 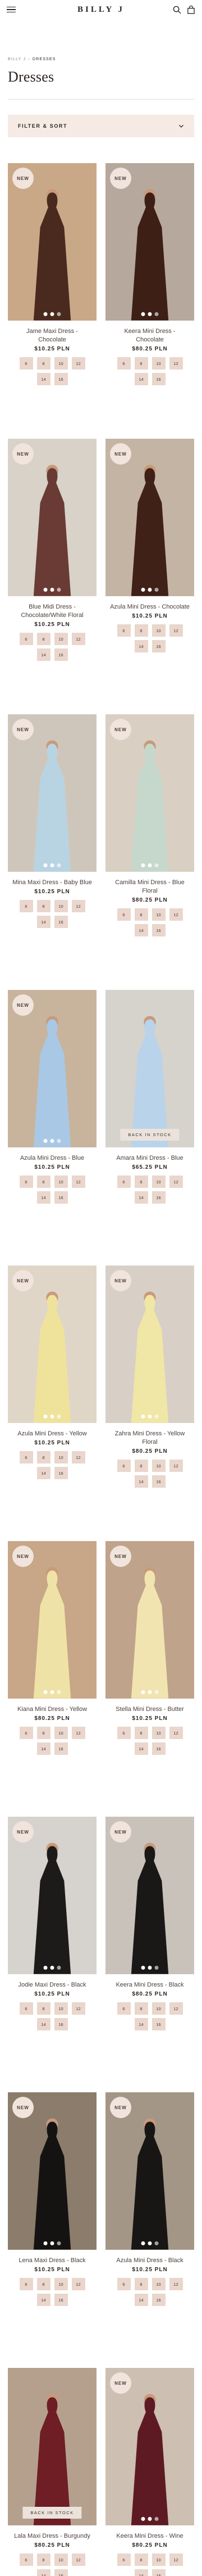 I want to click on product-name: Stella Mini Dress - Butter, so click(x=149, y=1709).